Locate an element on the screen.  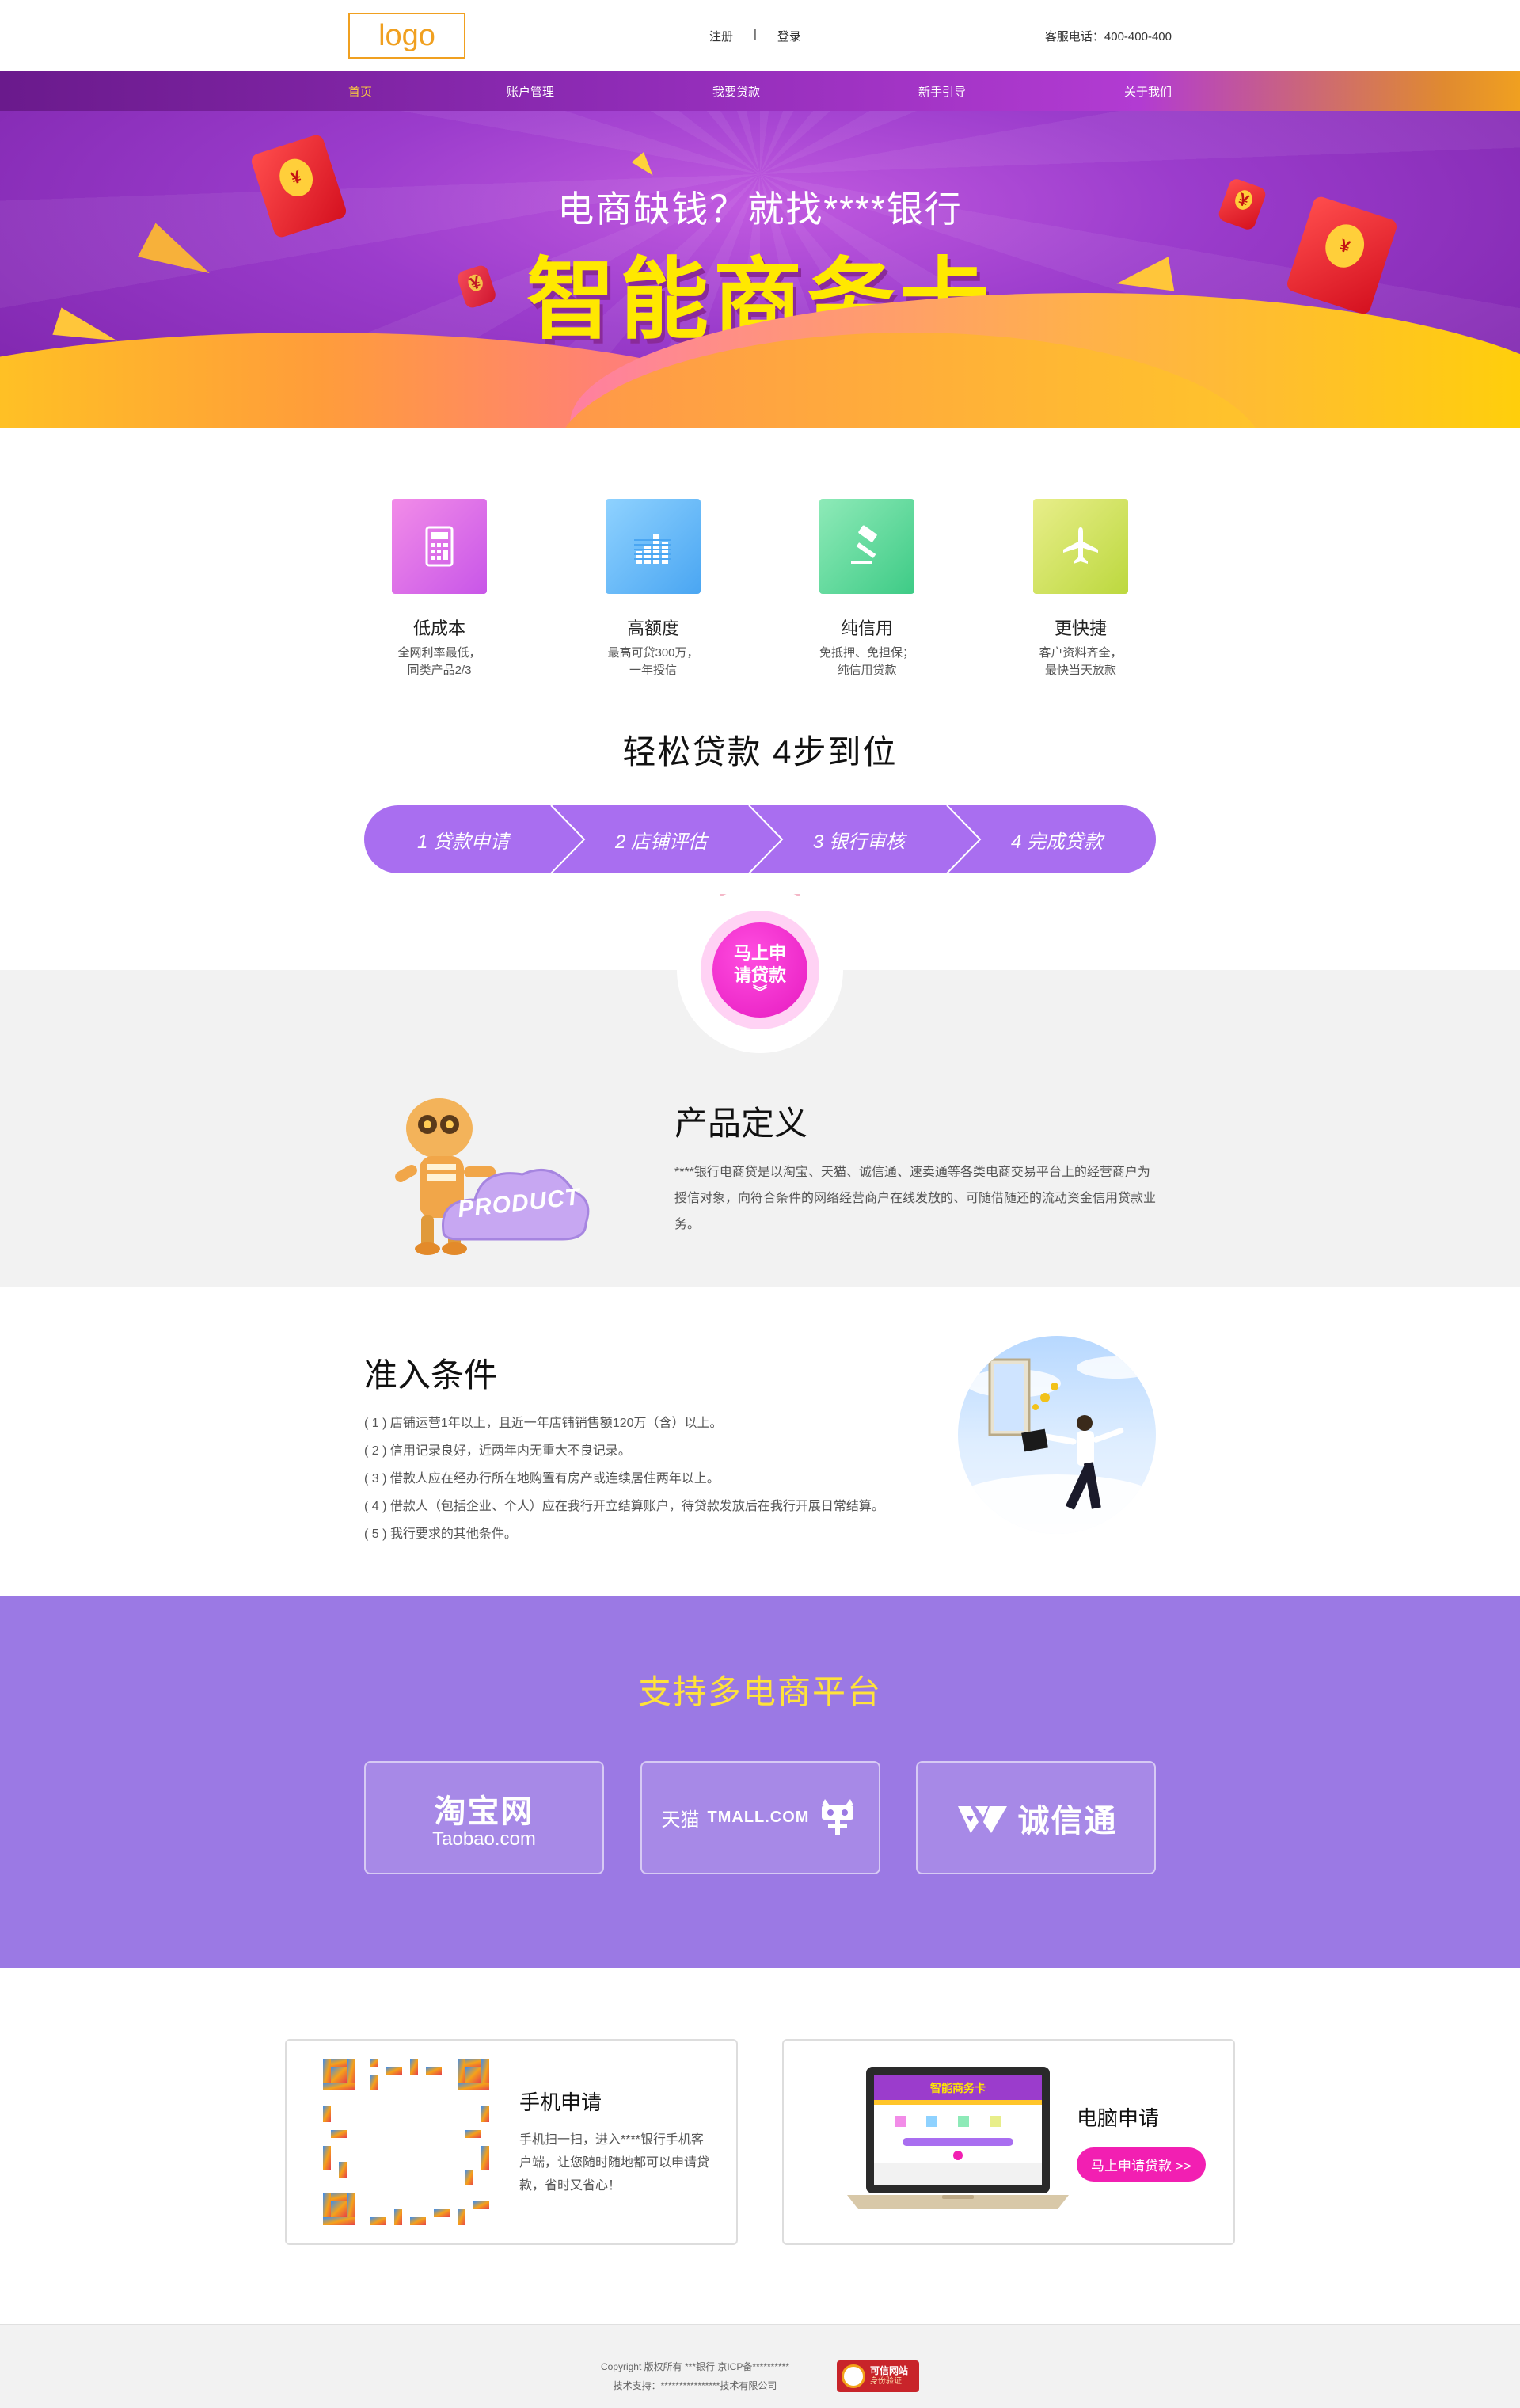
banner-subtitle: 电商缺钱？就找****银行 is located at coordinates (760, 209).